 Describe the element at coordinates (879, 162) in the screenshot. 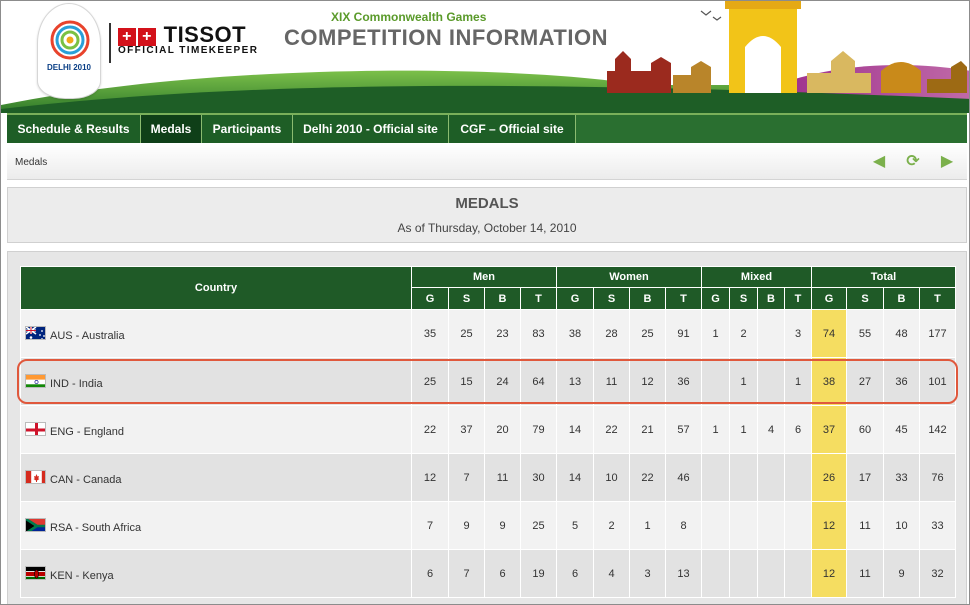

I see `back-arrow-icon: ◀` at that location.